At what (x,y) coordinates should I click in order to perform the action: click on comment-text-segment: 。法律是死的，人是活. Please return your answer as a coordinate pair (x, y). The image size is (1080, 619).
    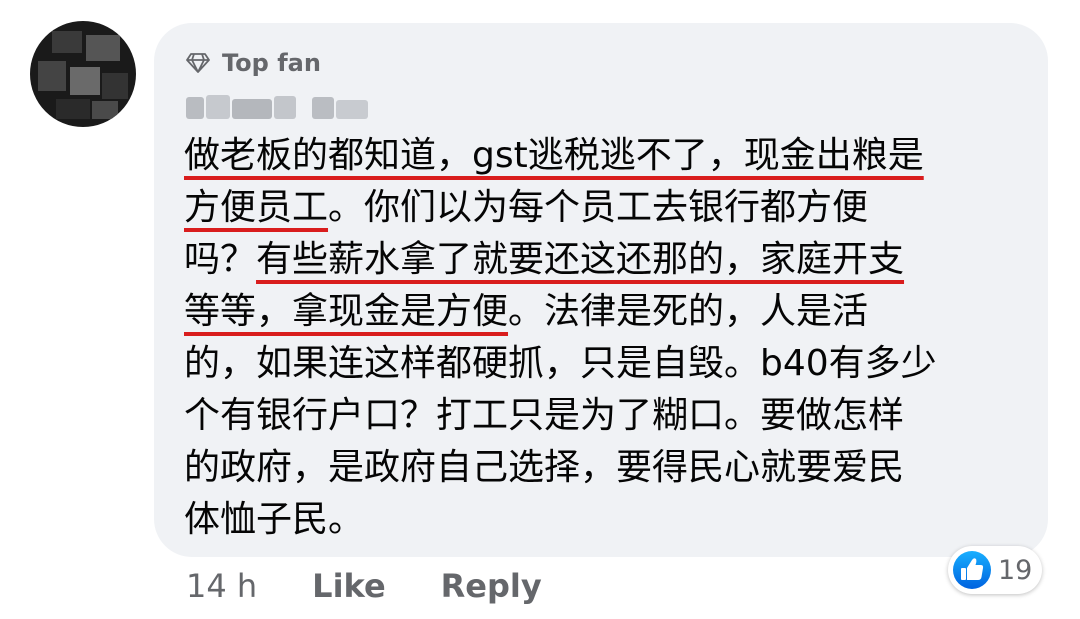
    Looking at the image, I should click on (688, 311).